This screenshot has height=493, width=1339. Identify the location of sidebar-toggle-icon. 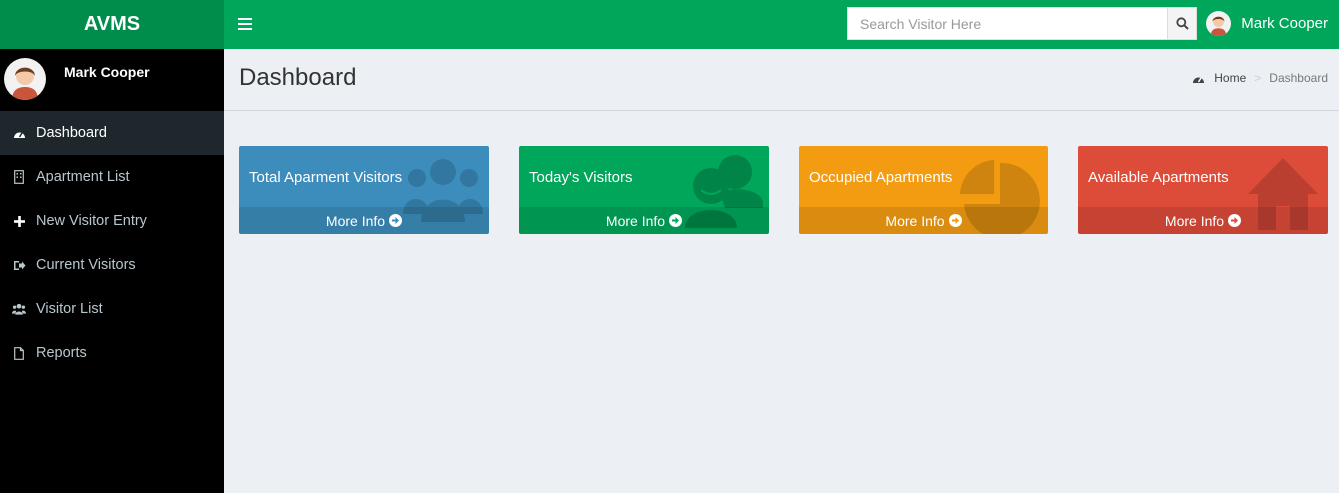
(245, 24).